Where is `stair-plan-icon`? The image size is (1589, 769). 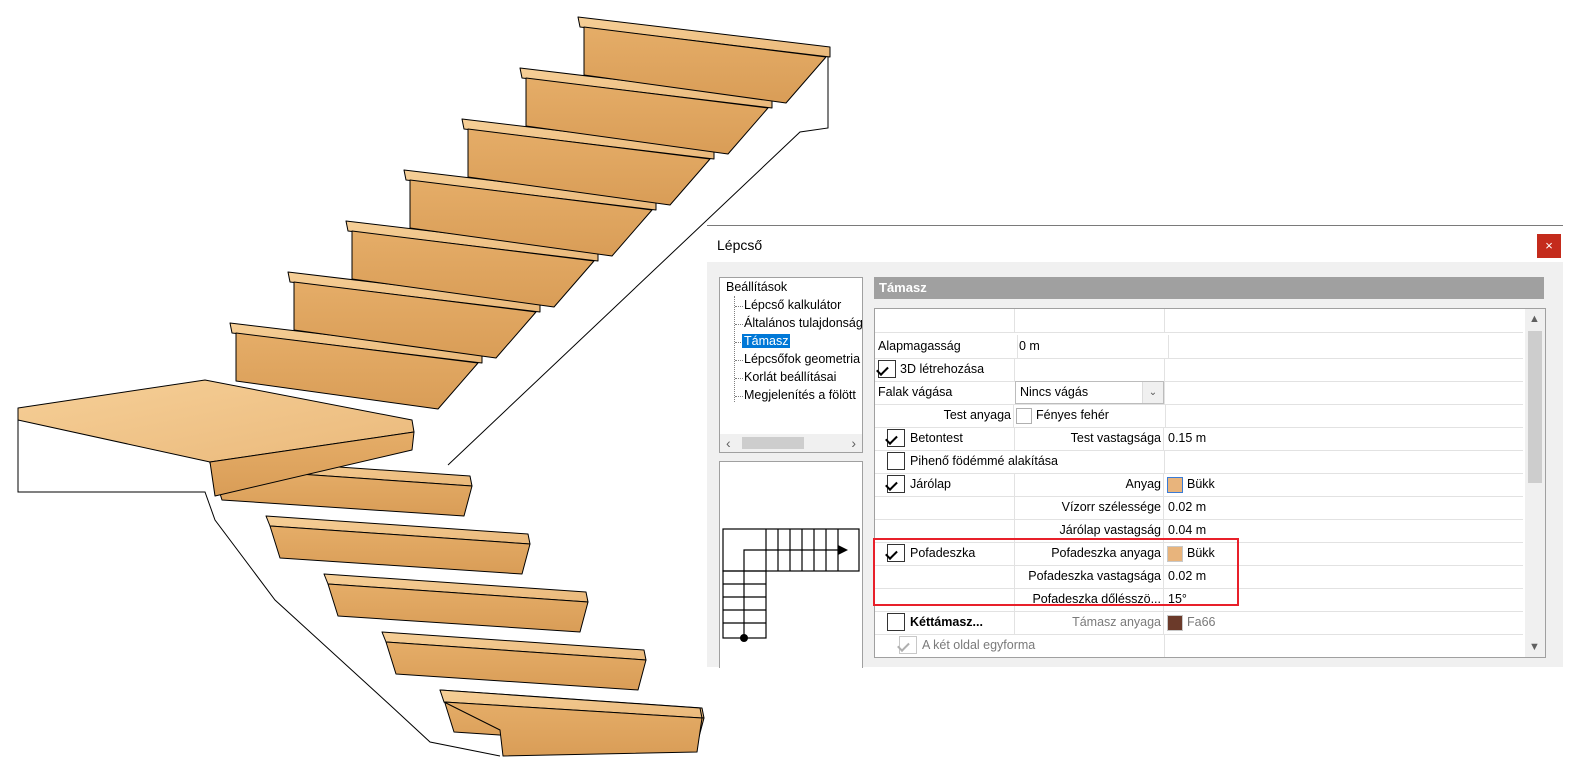
stair-plan-icon is located at coordinates (791, 585).